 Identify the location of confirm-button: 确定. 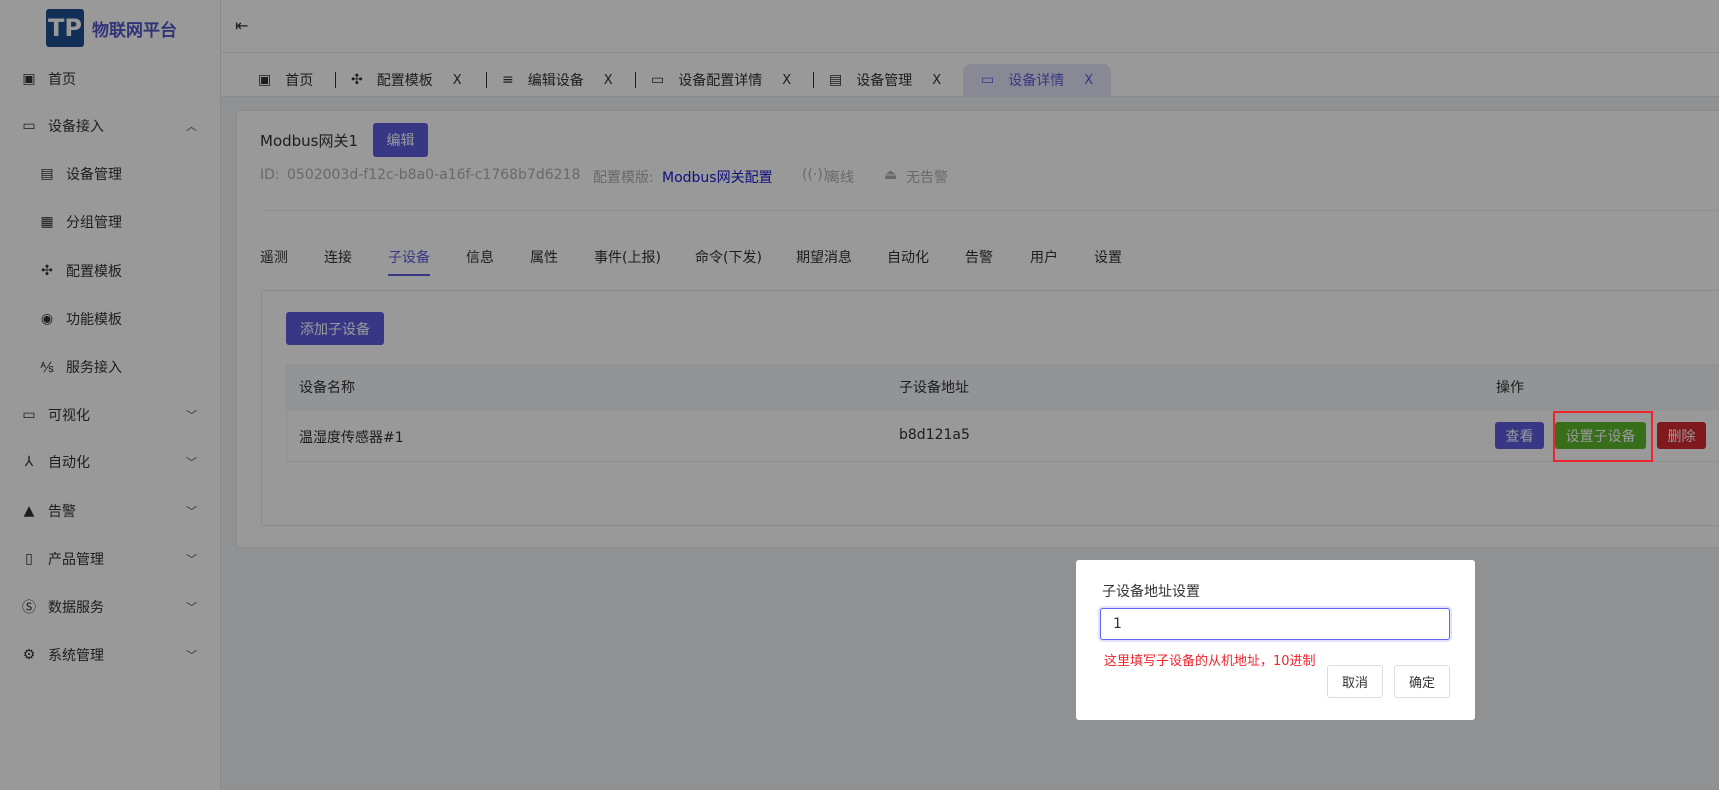
(1422, 681).